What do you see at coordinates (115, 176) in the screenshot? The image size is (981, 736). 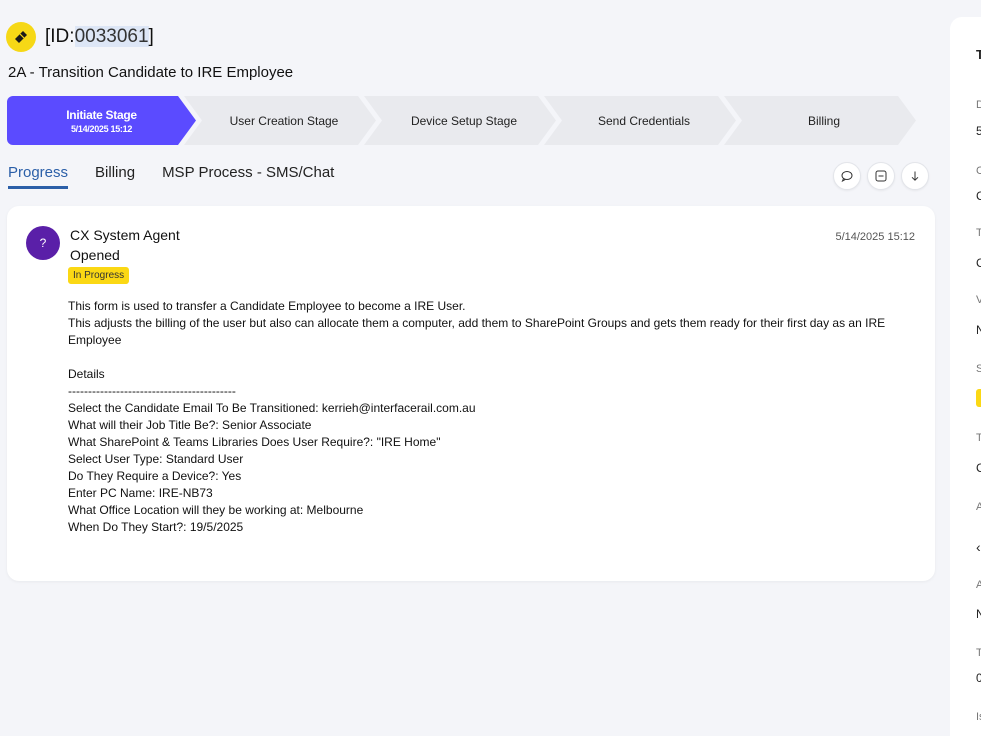 I see `tab-billing: Billing` at bounding box center [115, 176].